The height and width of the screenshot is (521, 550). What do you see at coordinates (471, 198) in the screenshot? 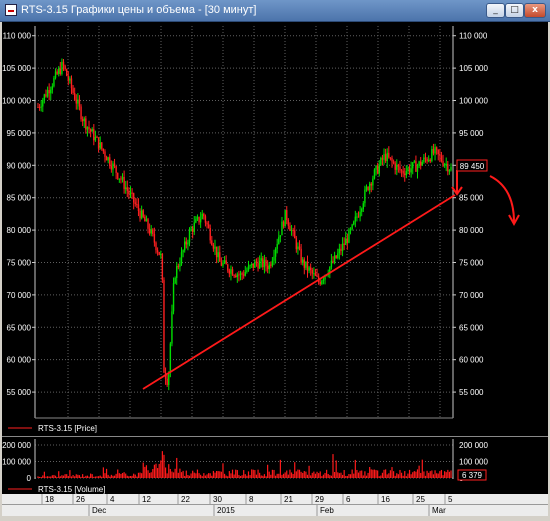
I see `price-tick-right: 85 000` at bounding box center [471, 198].